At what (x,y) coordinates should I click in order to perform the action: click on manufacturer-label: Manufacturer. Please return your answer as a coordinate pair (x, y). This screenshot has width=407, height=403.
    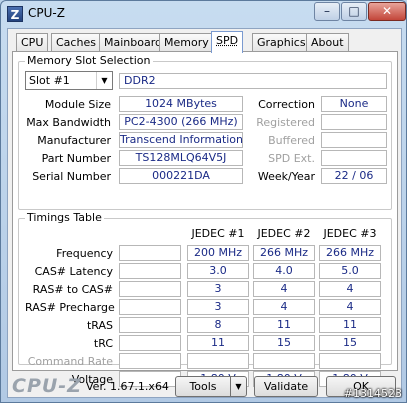
    Looking at the image, I should click on (74, 140).